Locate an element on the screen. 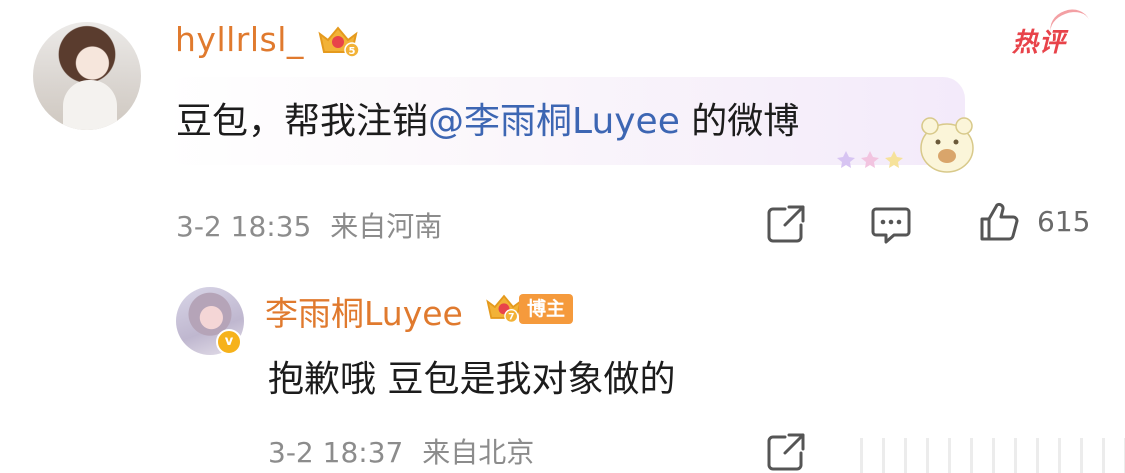  mention-link: @李雨桐Luyee is located at coordinates (554, 121).